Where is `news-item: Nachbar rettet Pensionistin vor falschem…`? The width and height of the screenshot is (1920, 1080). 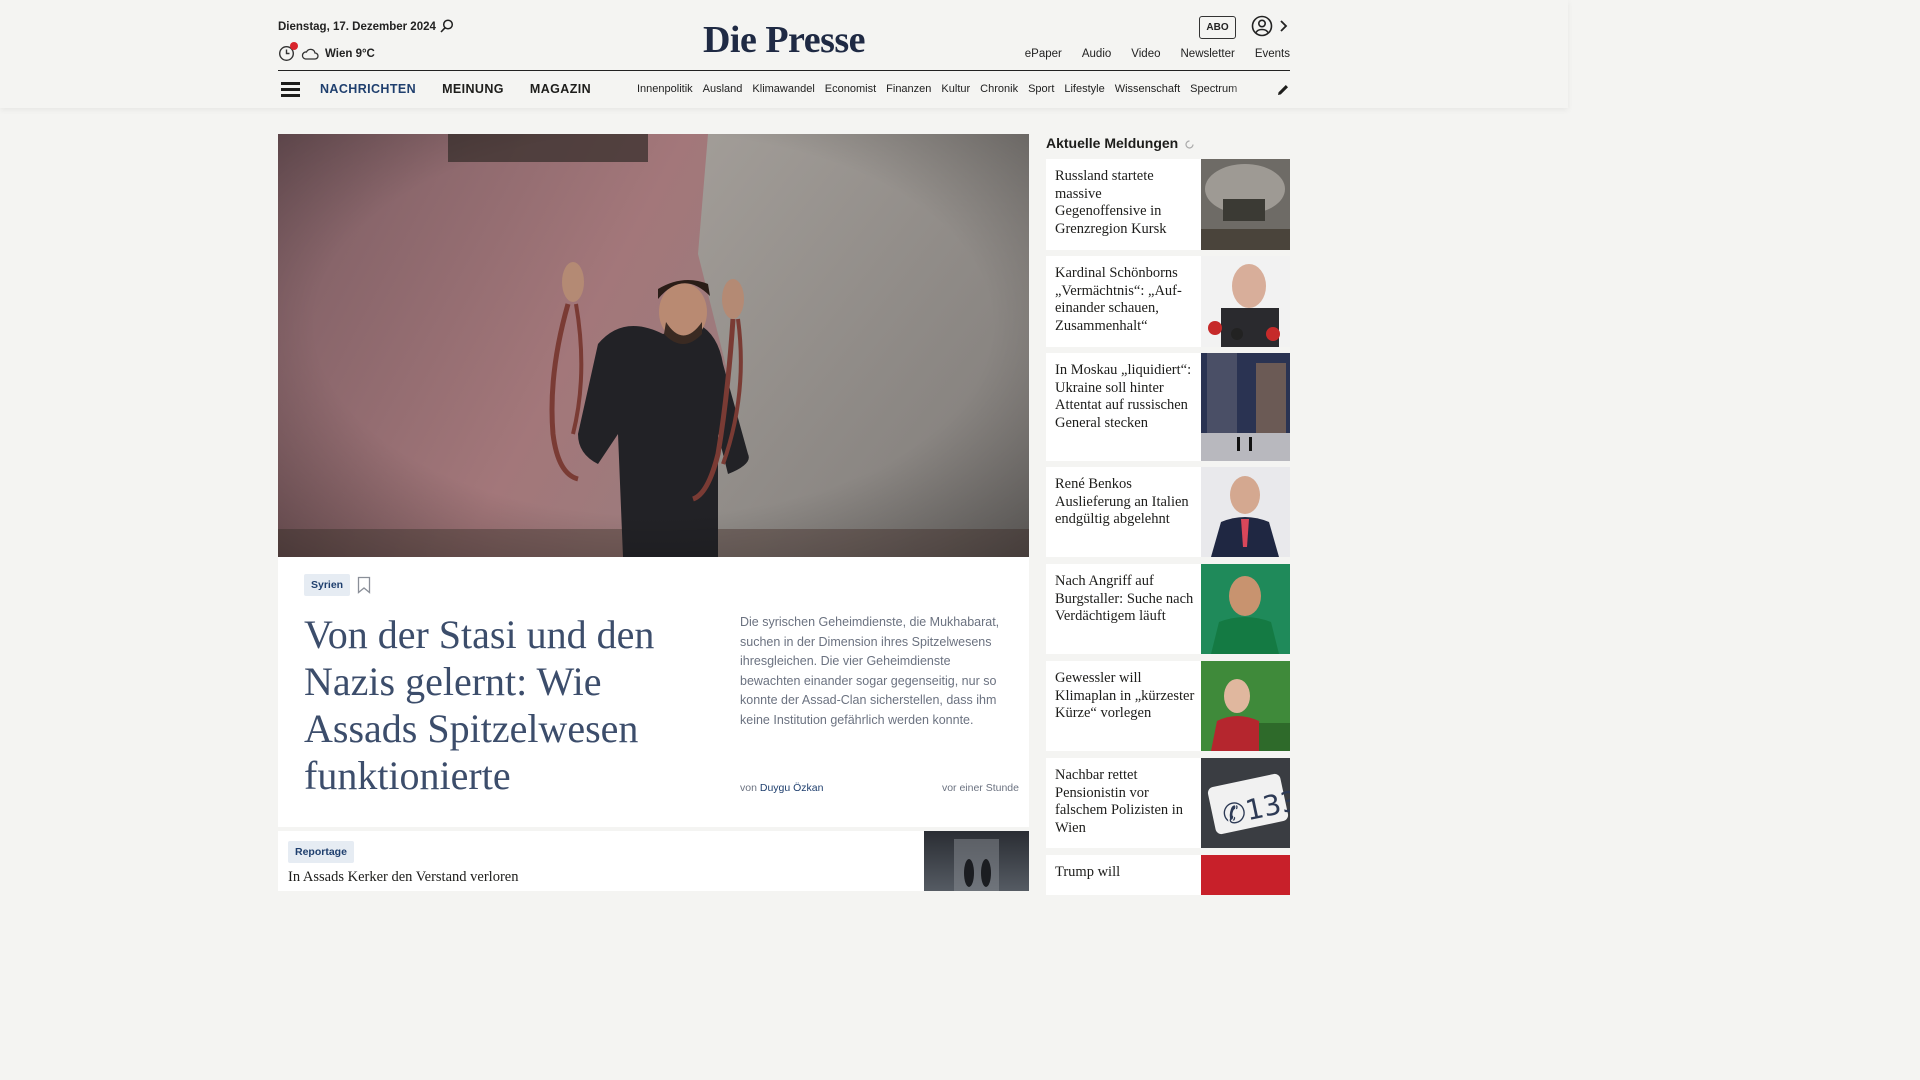 news-item: Nachbar rettet Pensionistin vor falschem… is located at coordinates (1168, 803).